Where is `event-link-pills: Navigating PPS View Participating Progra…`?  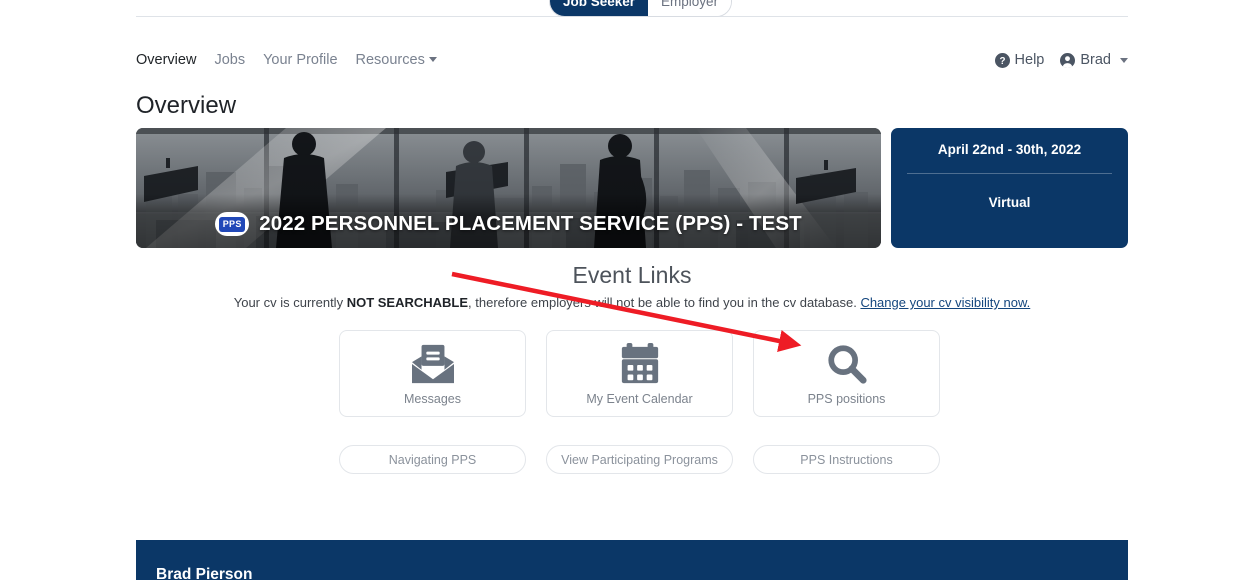 event-link-pills: Navigating PPS View Participating Progra… is located at coordinates (639, 459).